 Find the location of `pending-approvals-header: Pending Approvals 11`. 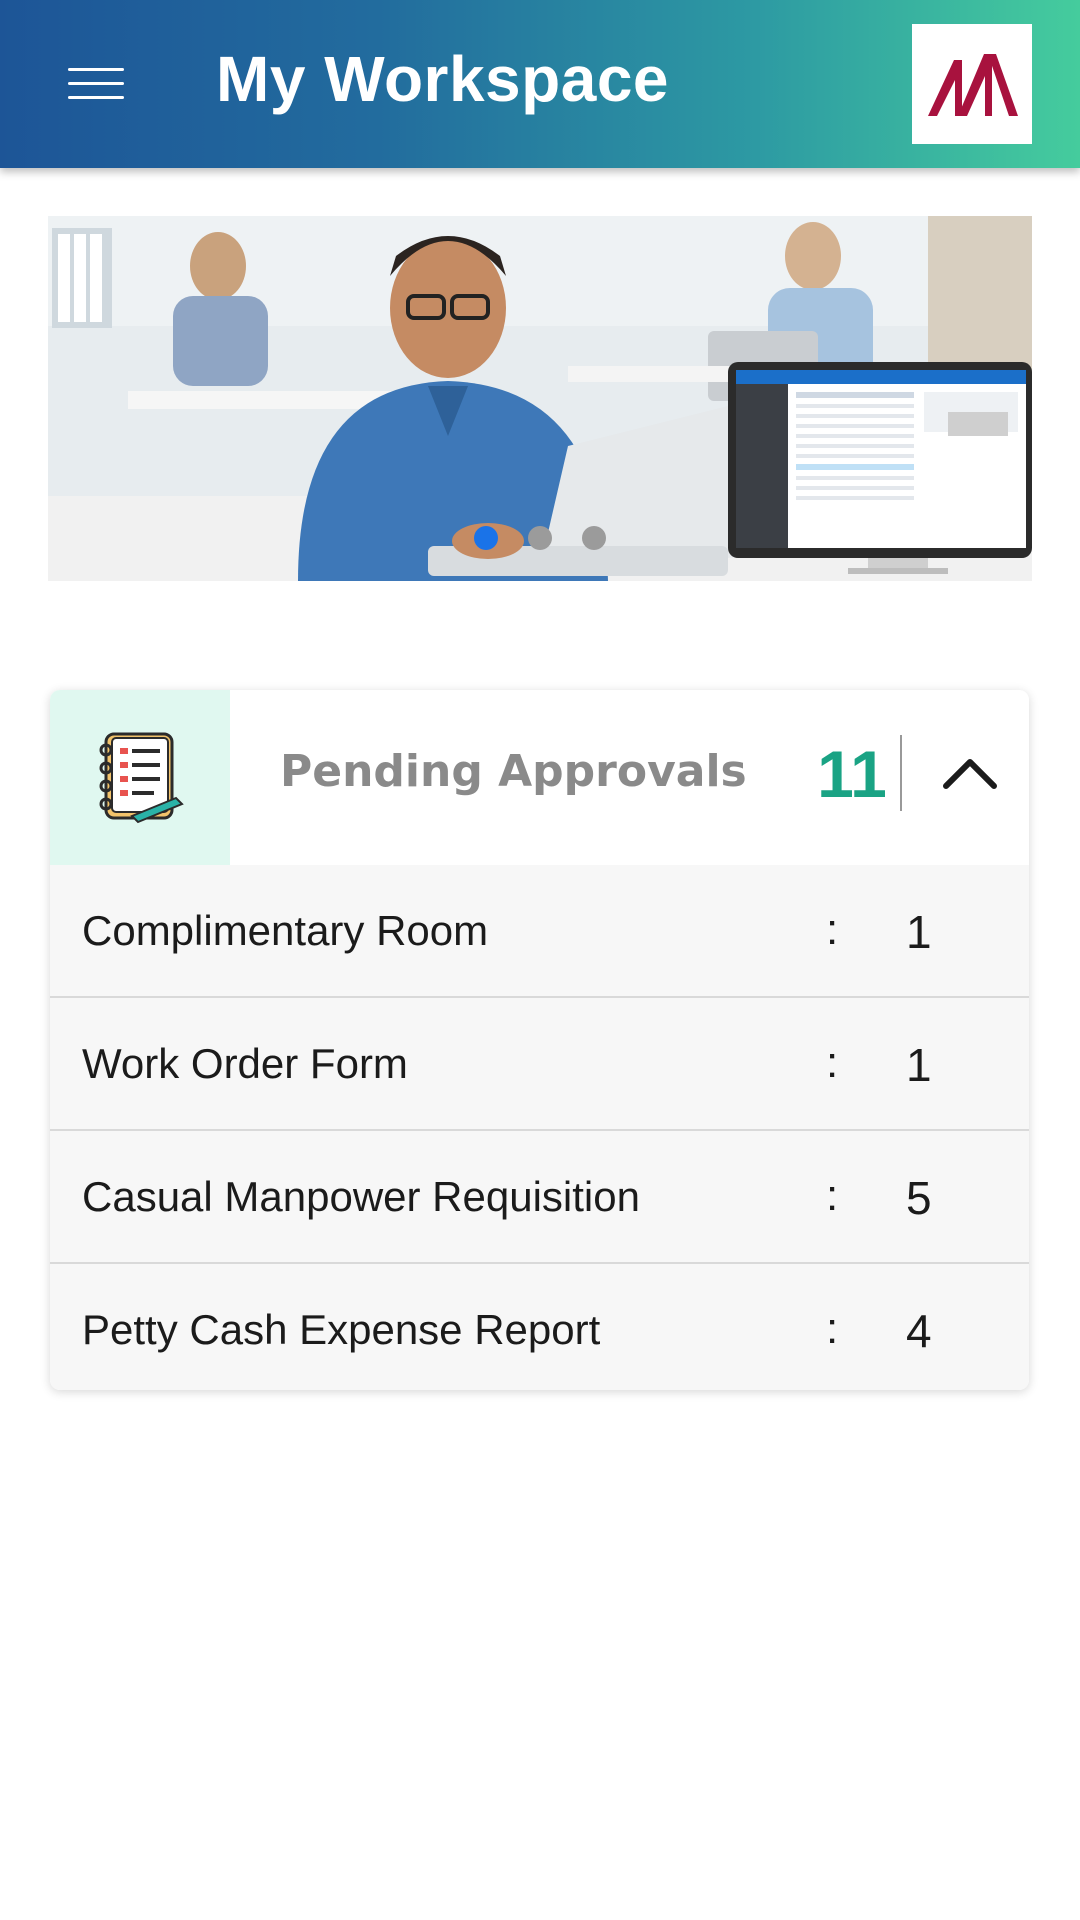

pending-approvals-header: Pending Approvals 11 is located at coordinates (539, 777).